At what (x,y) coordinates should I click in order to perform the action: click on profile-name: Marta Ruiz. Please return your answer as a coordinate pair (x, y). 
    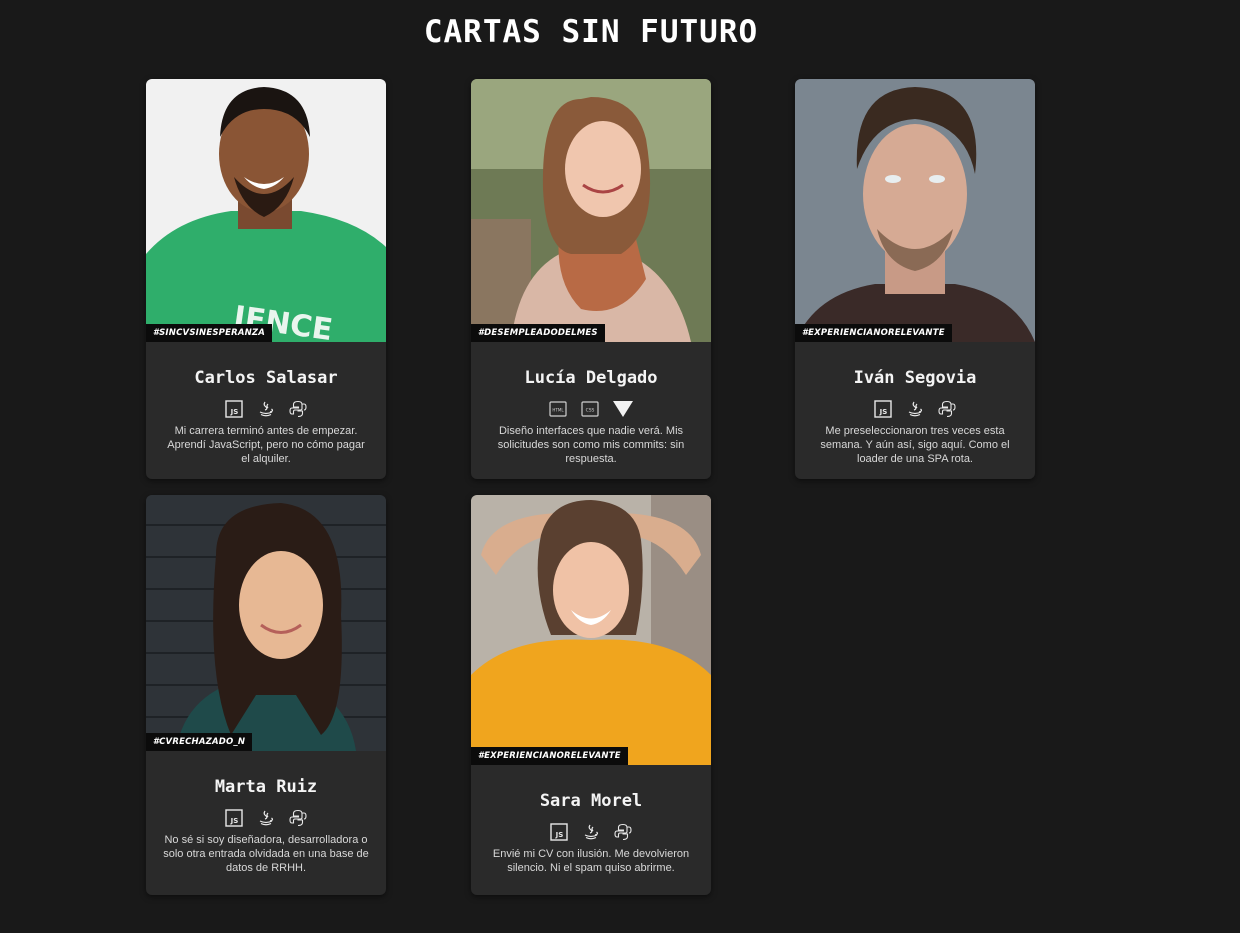
    Looking at the image, I should click on (266, 787).